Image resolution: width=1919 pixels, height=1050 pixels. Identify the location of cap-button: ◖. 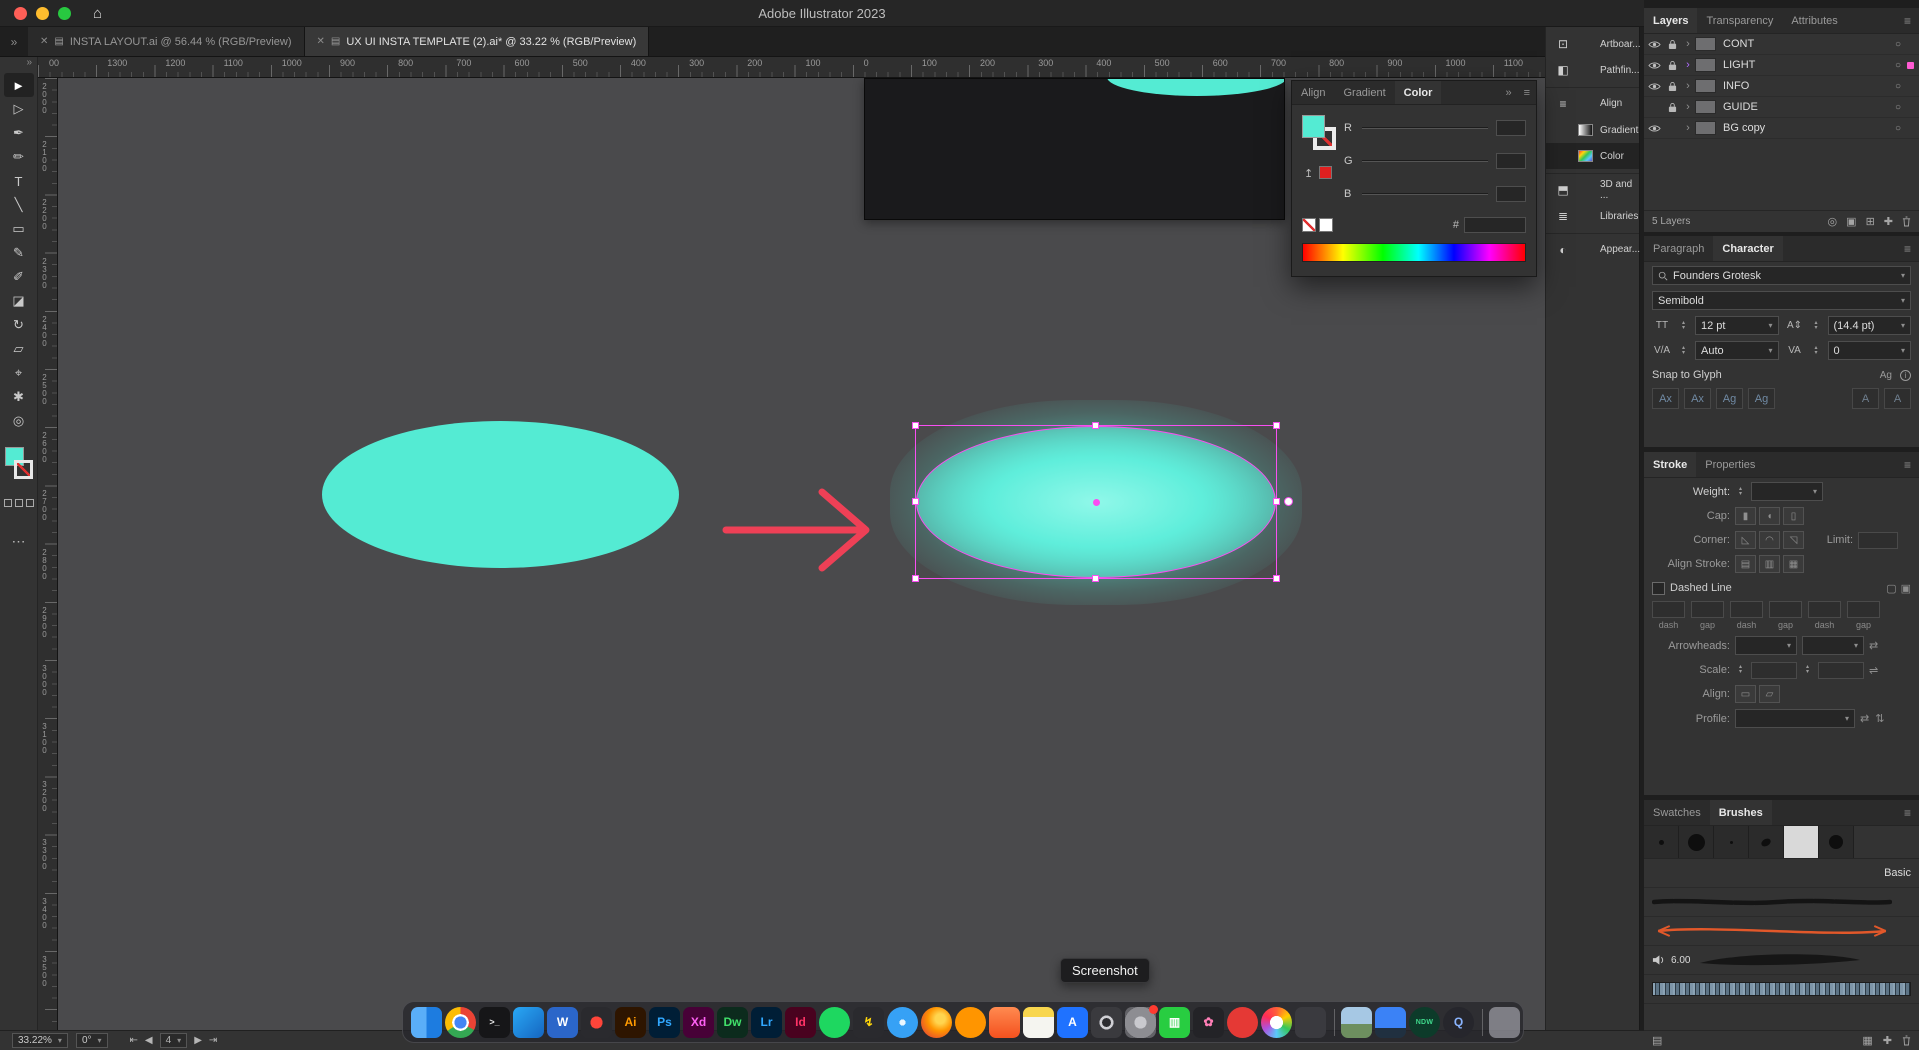
(1769, 516).